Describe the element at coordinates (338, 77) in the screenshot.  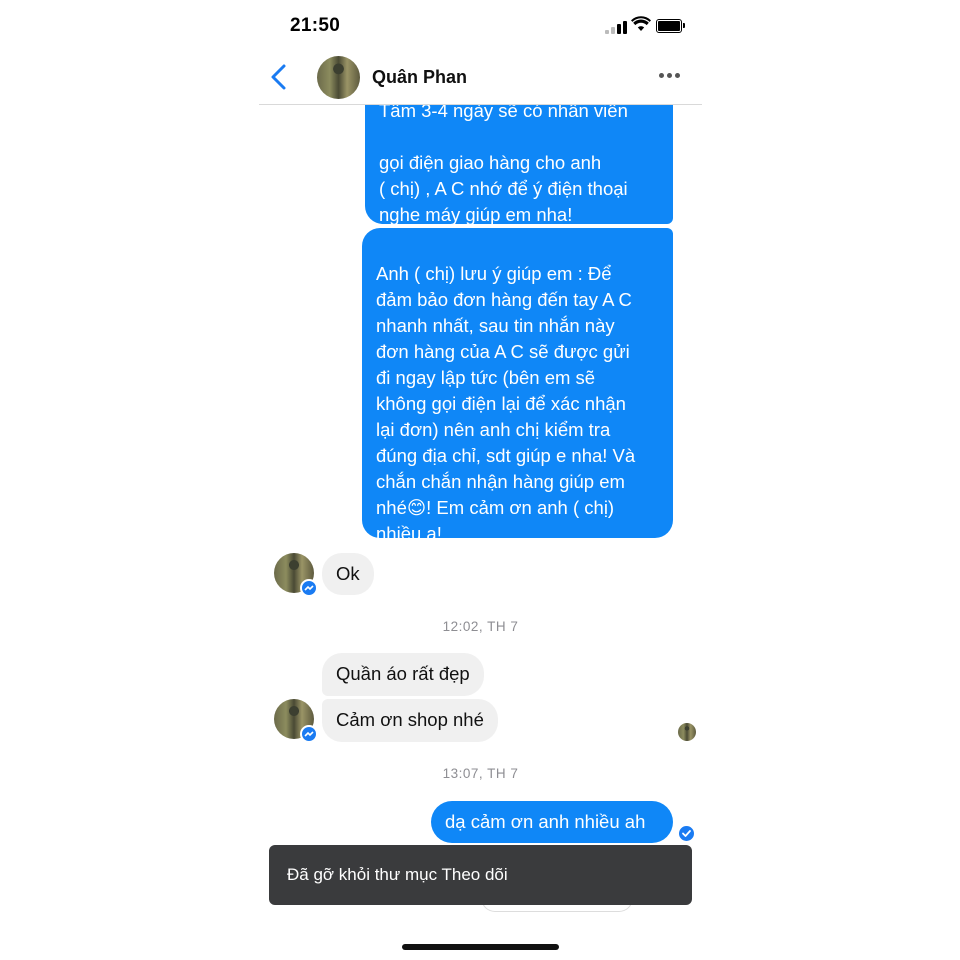
I see `contact-avatar` at that location.